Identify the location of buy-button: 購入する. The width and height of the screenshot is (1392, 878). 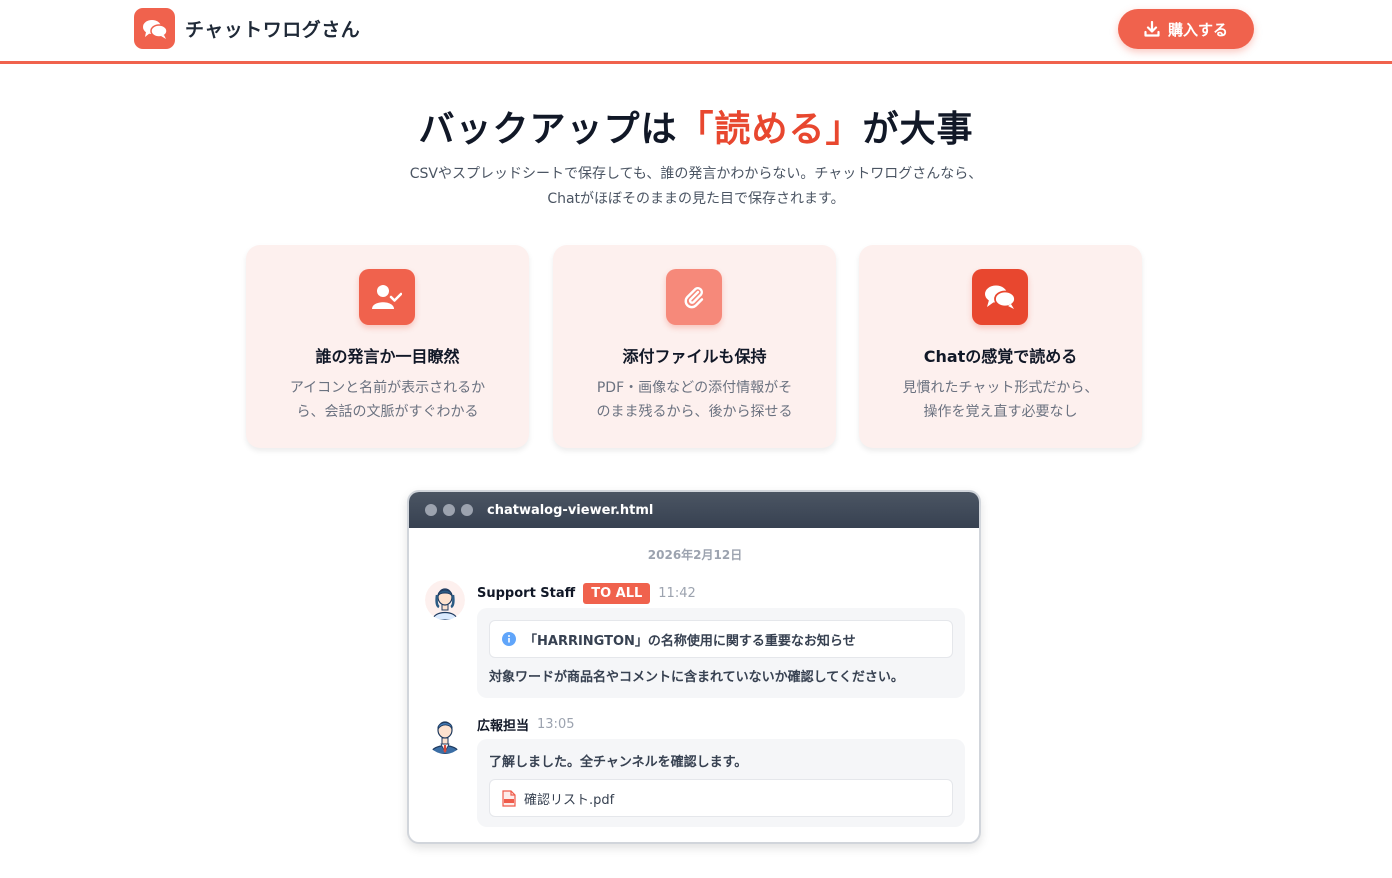
(1186, 29).